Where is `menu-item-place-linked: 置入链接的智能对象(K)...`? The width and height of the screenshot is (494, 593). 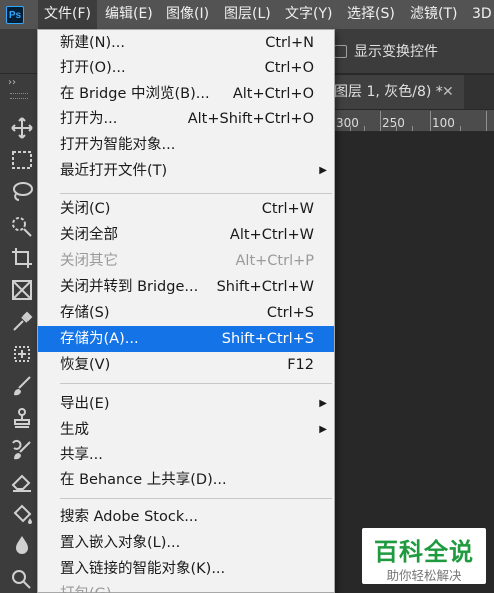
menu-item-place-linked: 置入链接的智能对象(K)... is located at coordinates (186, 569).